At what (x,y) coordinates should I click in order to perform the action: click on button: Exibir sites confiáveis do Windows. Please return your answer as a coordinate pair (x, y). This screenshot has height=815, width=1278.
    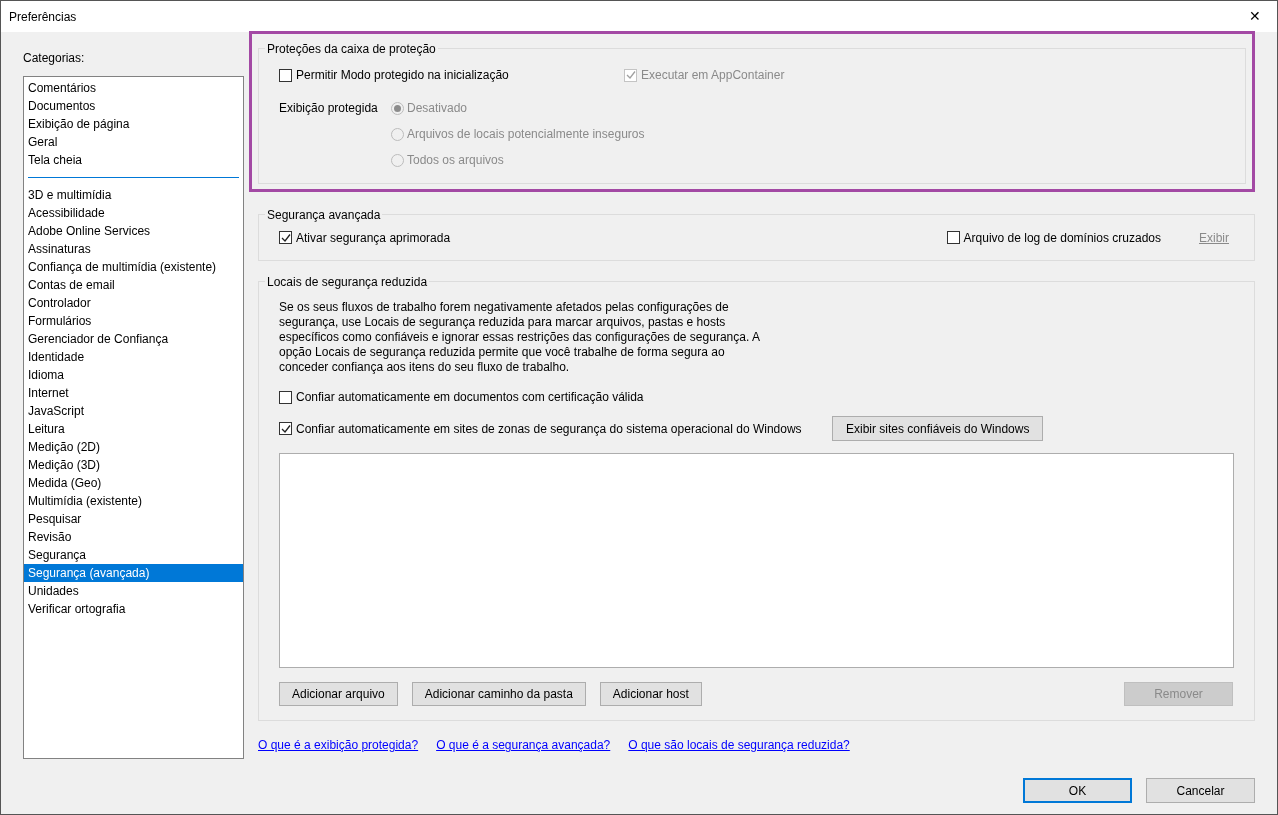
    Looking at the image, I should click on (938, 428).